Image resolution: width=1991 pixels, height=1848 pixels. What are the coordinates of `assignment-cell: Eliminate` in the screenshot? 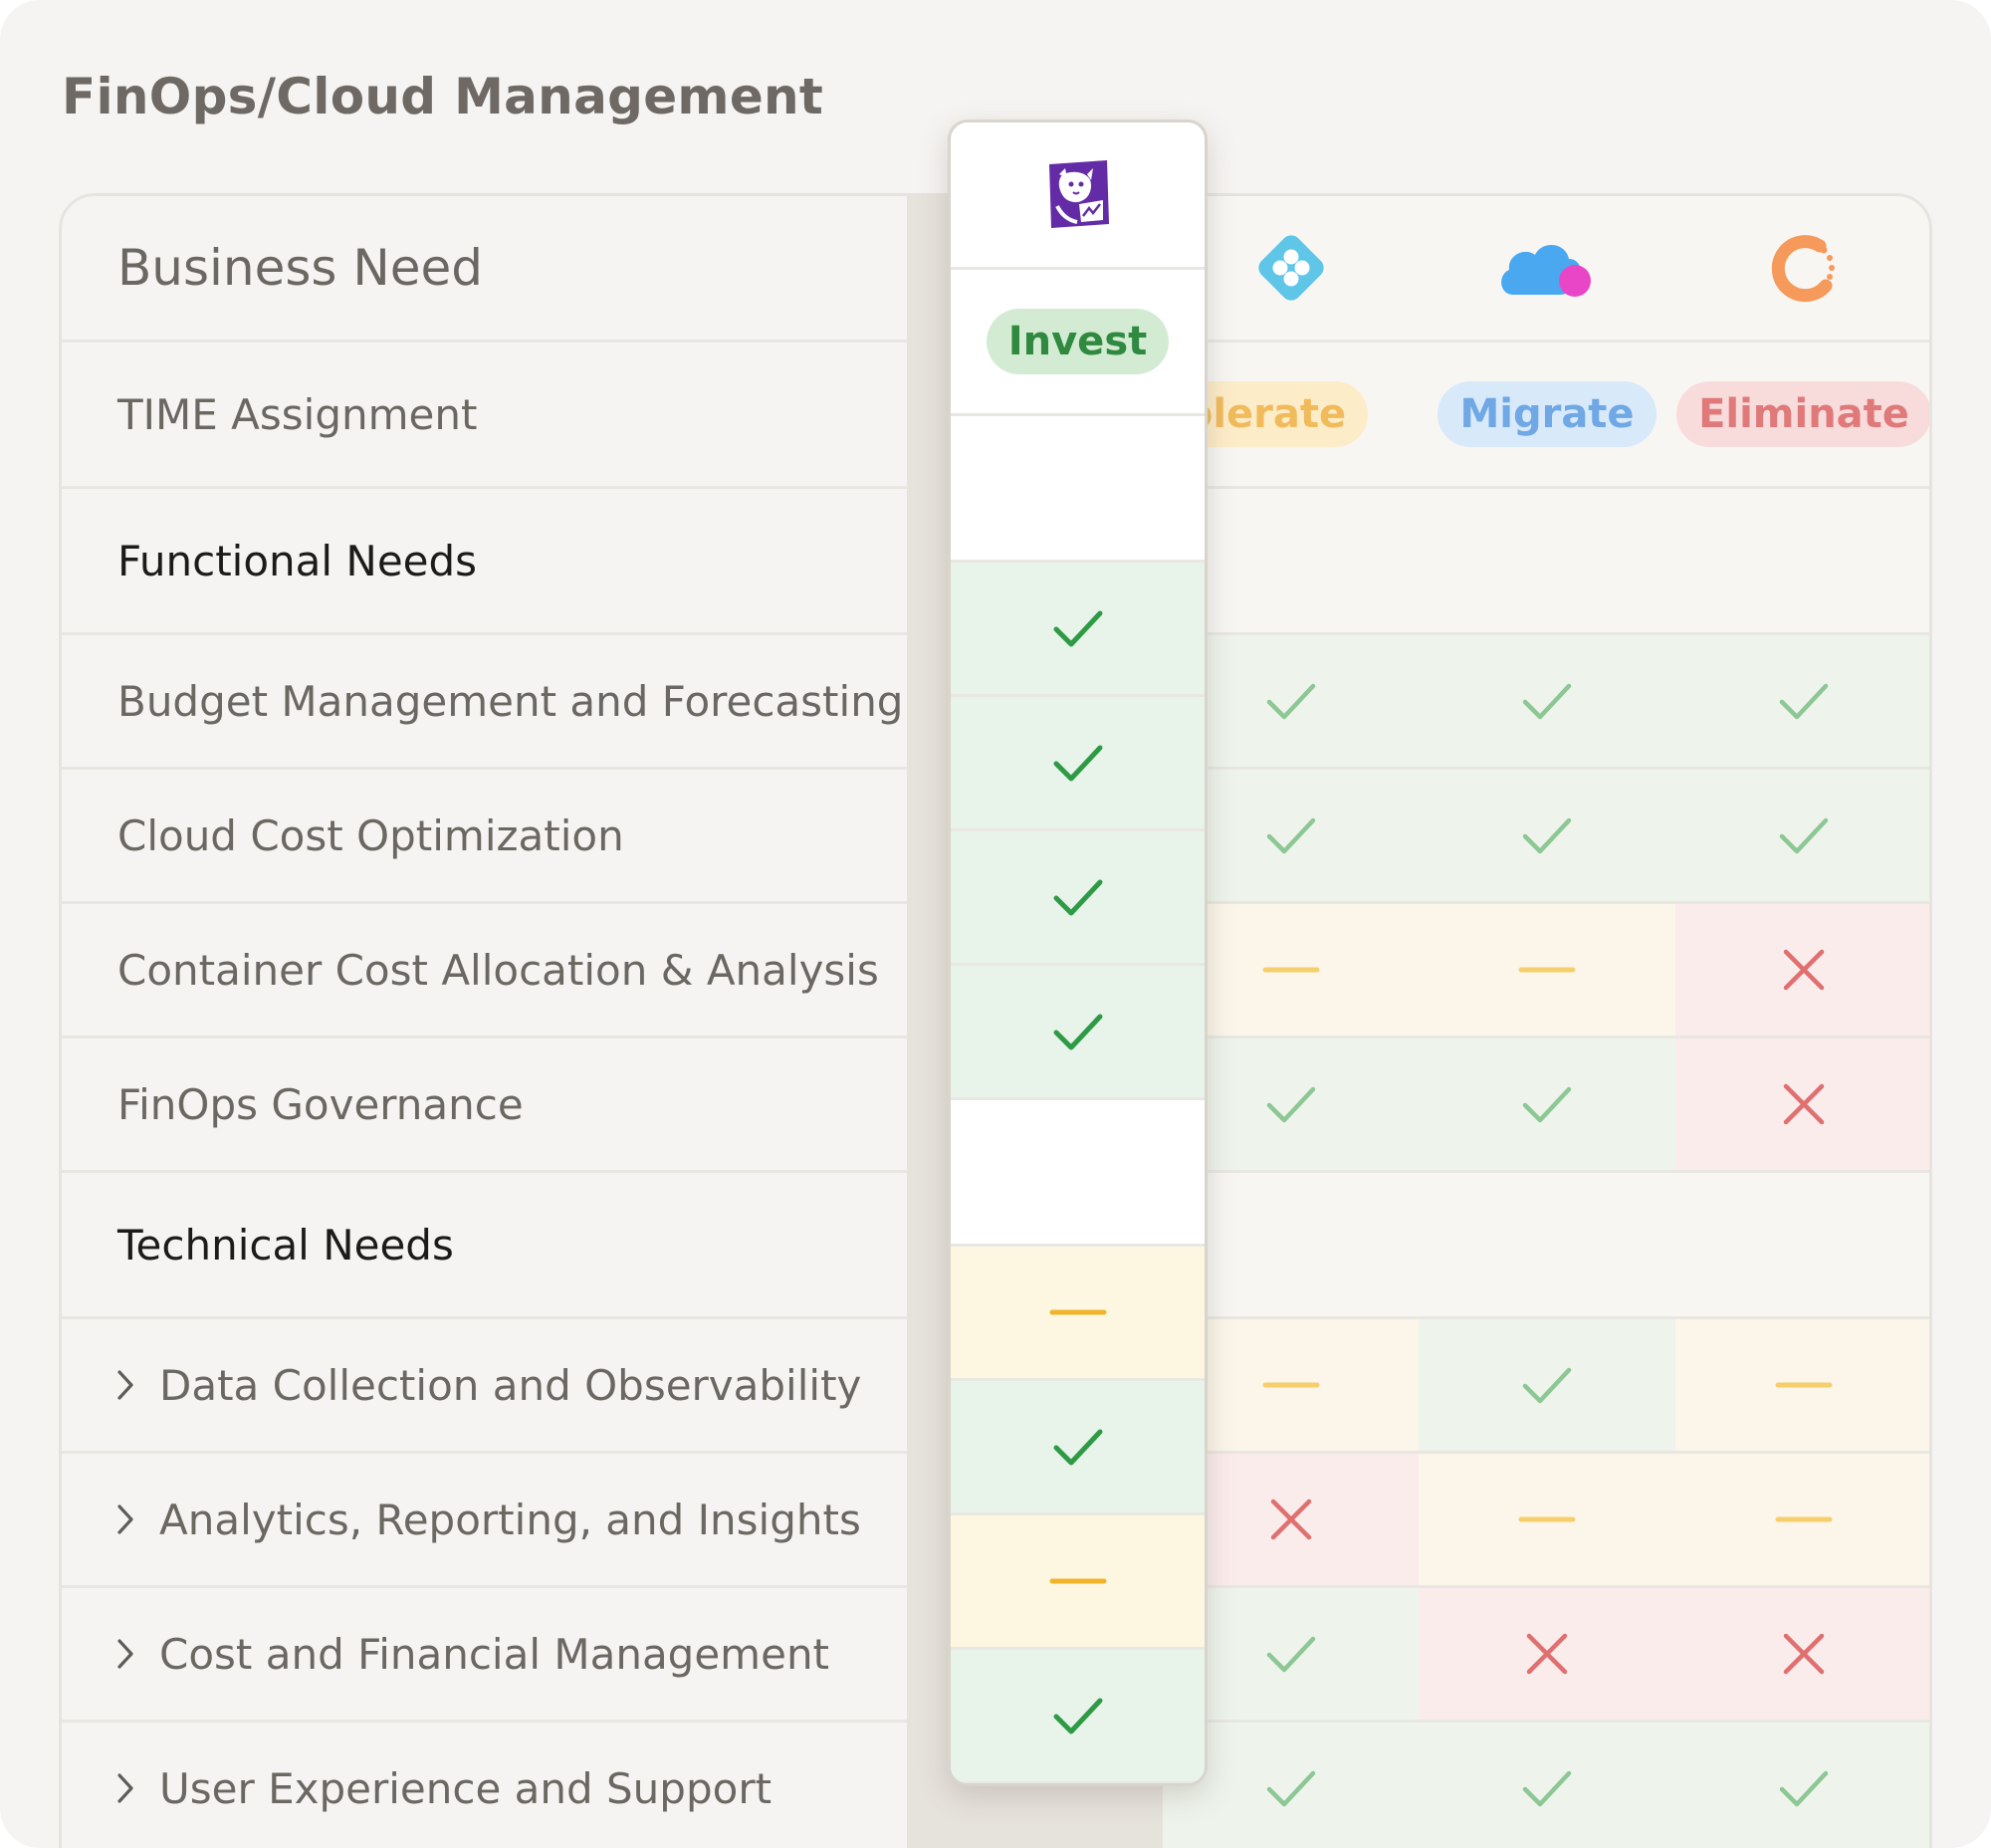 It's located at (1802, 414).